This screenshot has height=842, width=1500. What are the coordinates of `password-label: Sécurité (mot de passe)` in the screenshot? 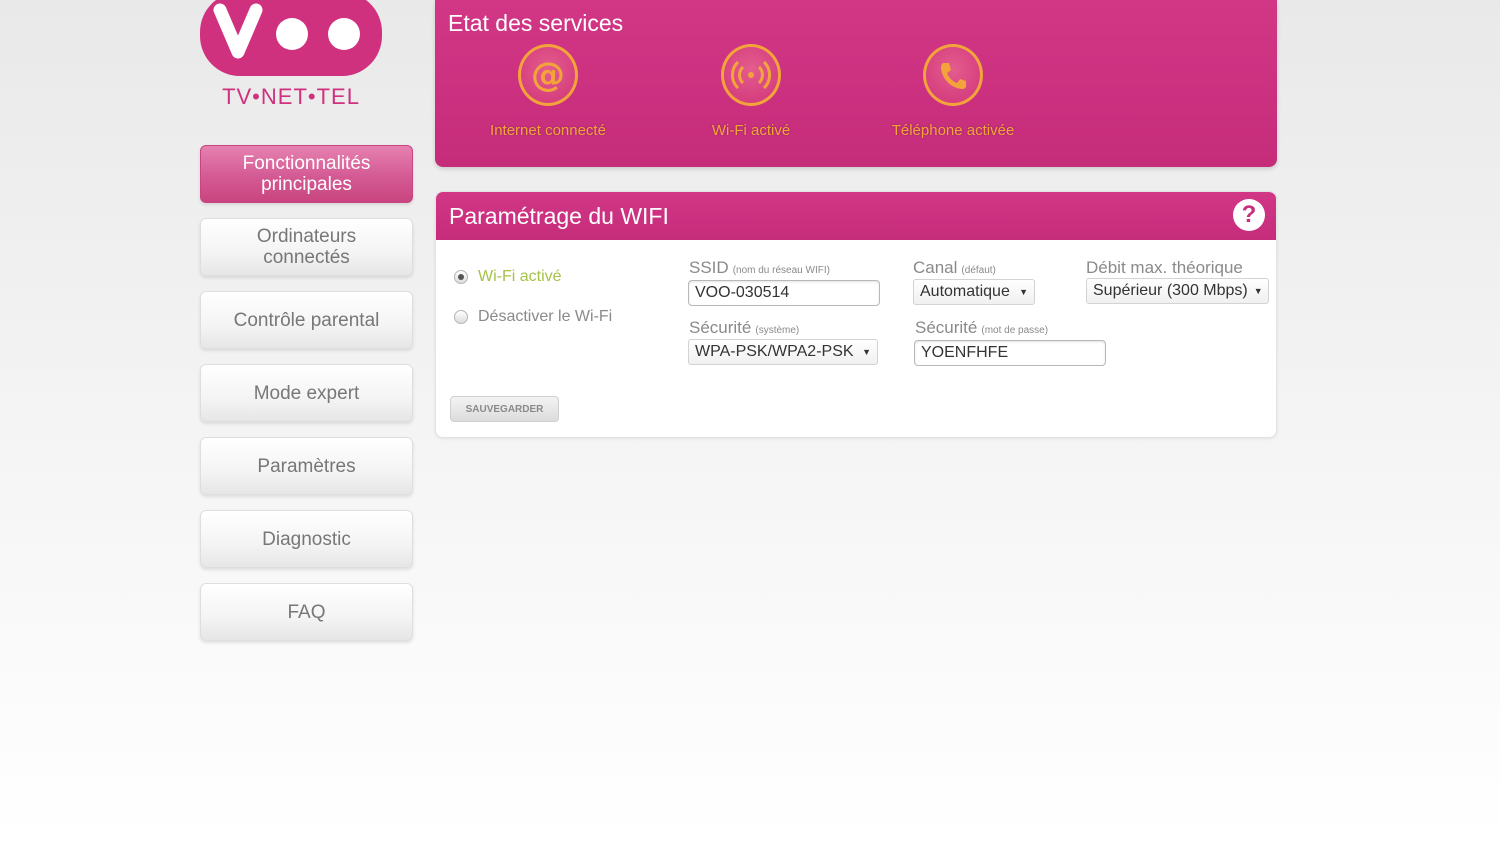 It's located at (981, 328).